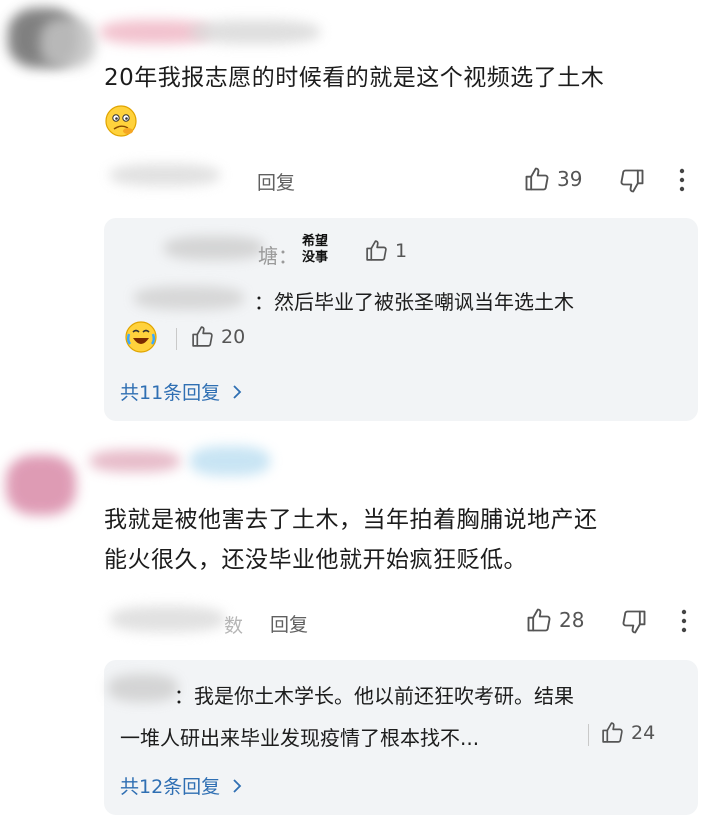  I want to click on comment-text-line2: 能火很久，还没毕业他就开始疯狂贬低。, so click(315, 560).